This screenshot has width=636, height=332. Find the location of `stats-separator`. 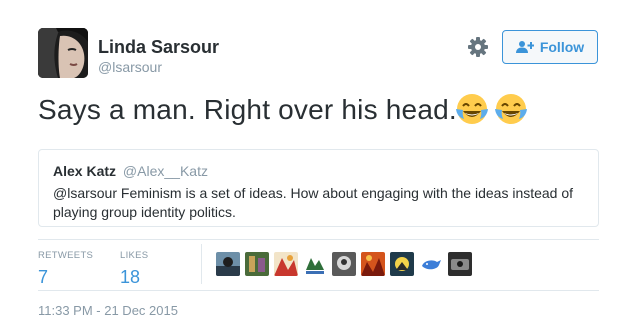

stats-separator is located at coordinates (201, 264).